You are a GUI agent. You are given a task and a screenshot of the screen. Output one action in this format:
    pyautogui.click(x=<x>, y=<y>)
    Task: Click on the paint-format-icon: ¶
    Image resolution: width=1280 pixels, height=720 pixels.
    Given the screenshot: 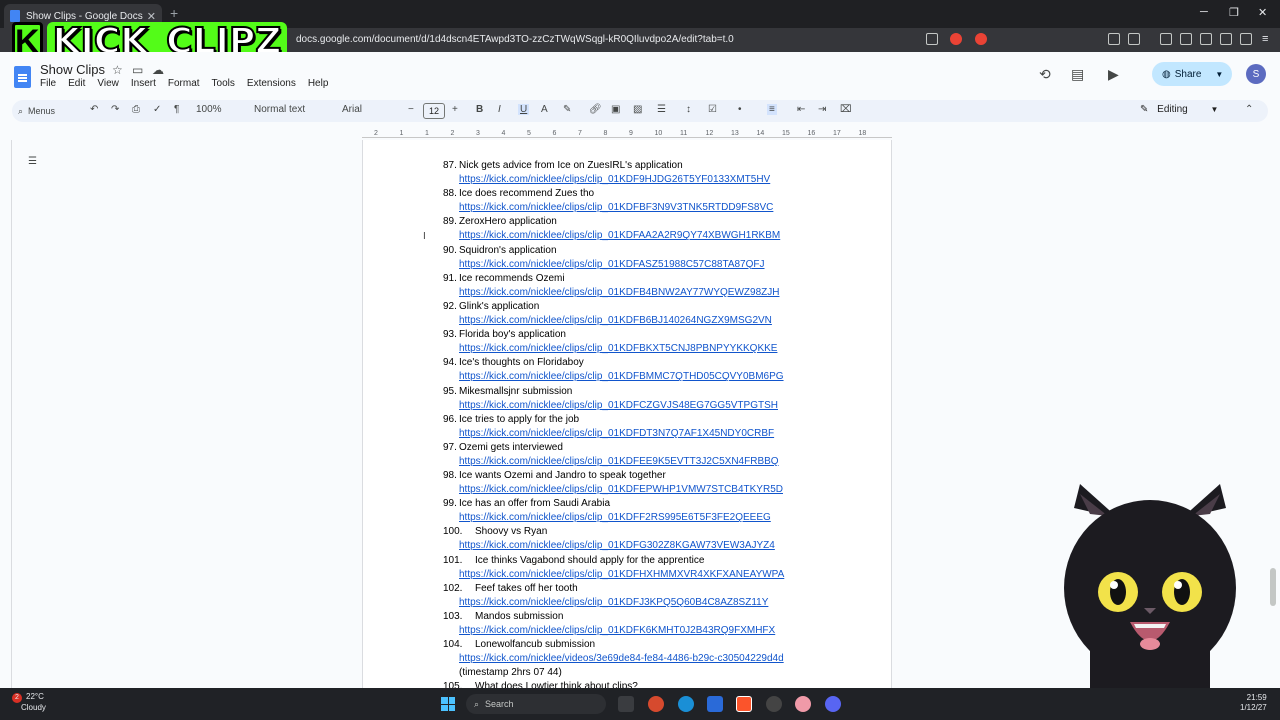 What is the action you would take?
    pyautogui.click(x=176, y=109)
    